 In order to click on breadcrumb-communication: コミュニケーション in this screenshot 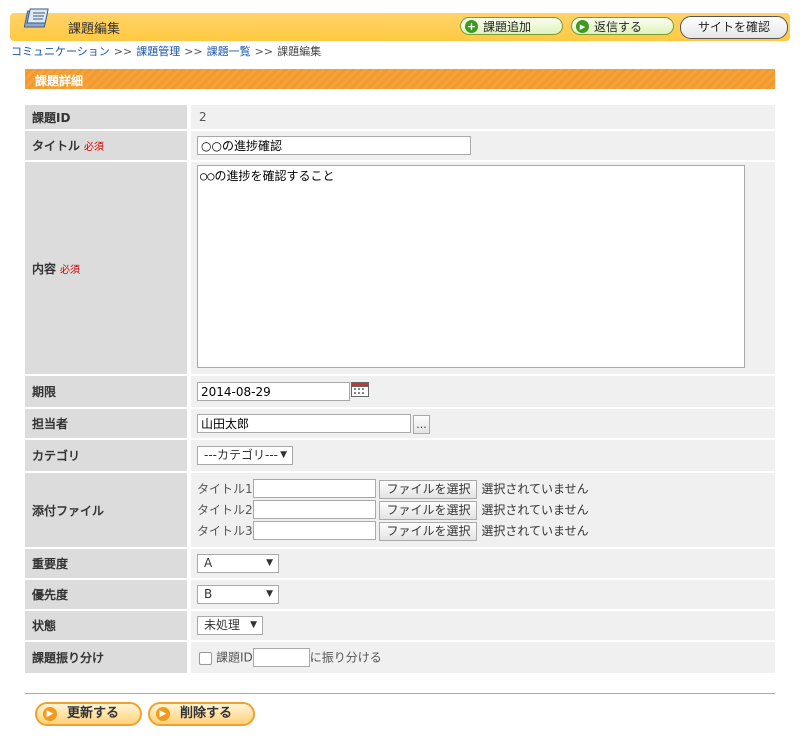, I will do `click(60, 51)`.